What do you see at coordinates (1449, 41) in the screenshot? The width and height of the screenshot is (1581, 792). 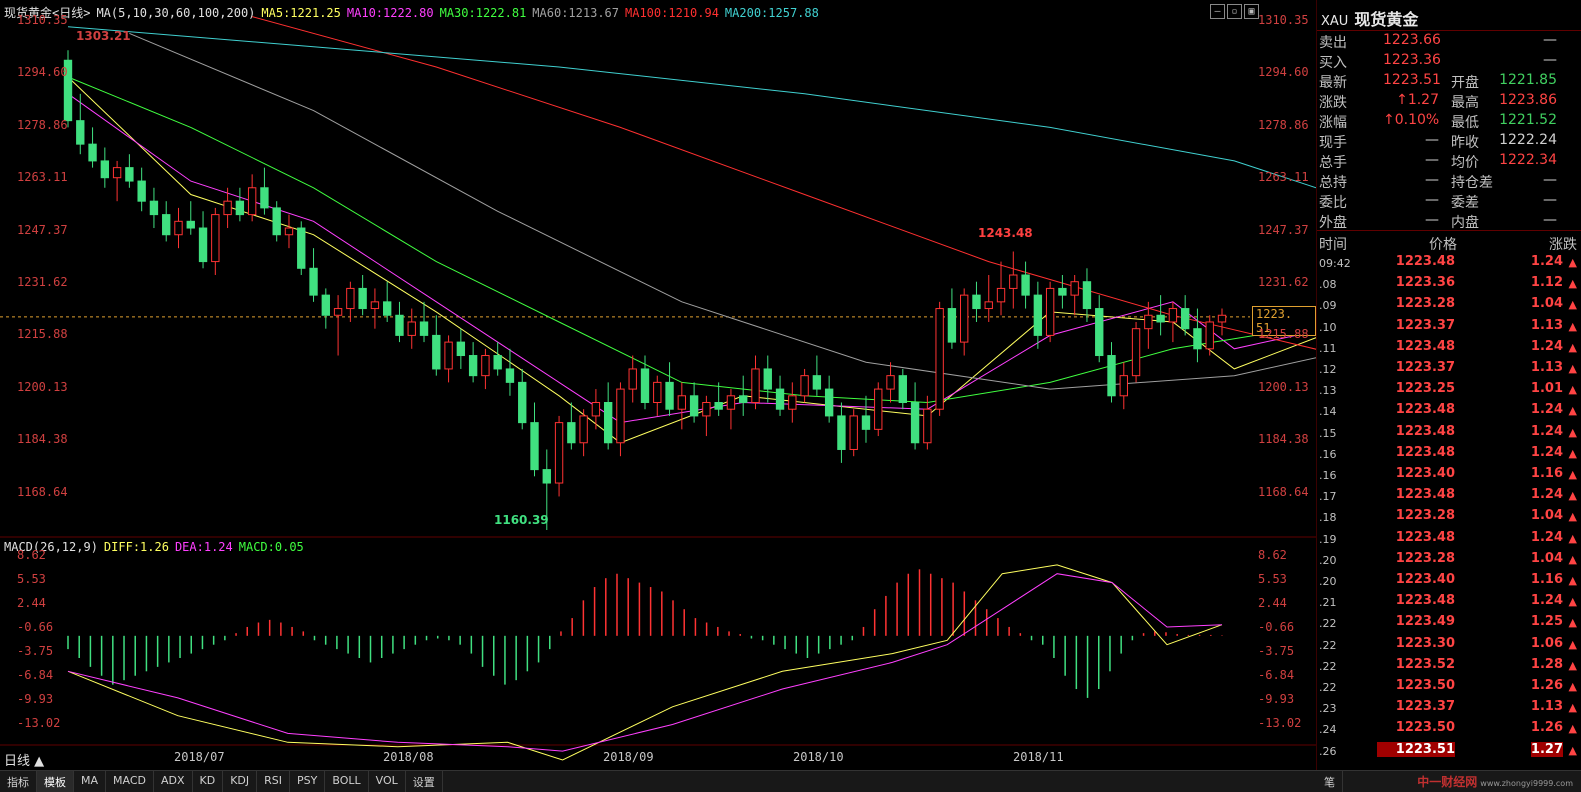 I see `quote-row: 卖出 1223.66 —` at bounding box center [1449, 41].